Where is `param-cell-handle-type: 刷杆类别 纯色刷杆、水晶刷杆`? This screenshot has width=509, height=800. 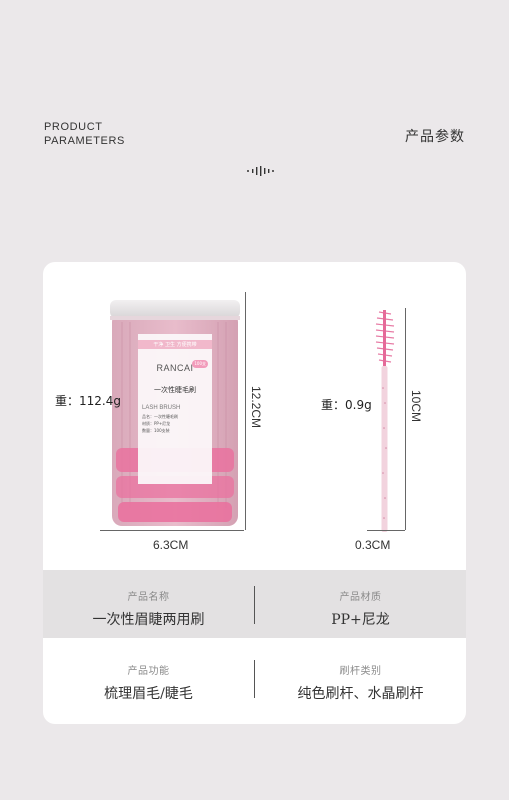
param-cell-handle-type: 刷杆类别 纯色刷杆、水晶刷杆 is located at coordinates (360, 678).